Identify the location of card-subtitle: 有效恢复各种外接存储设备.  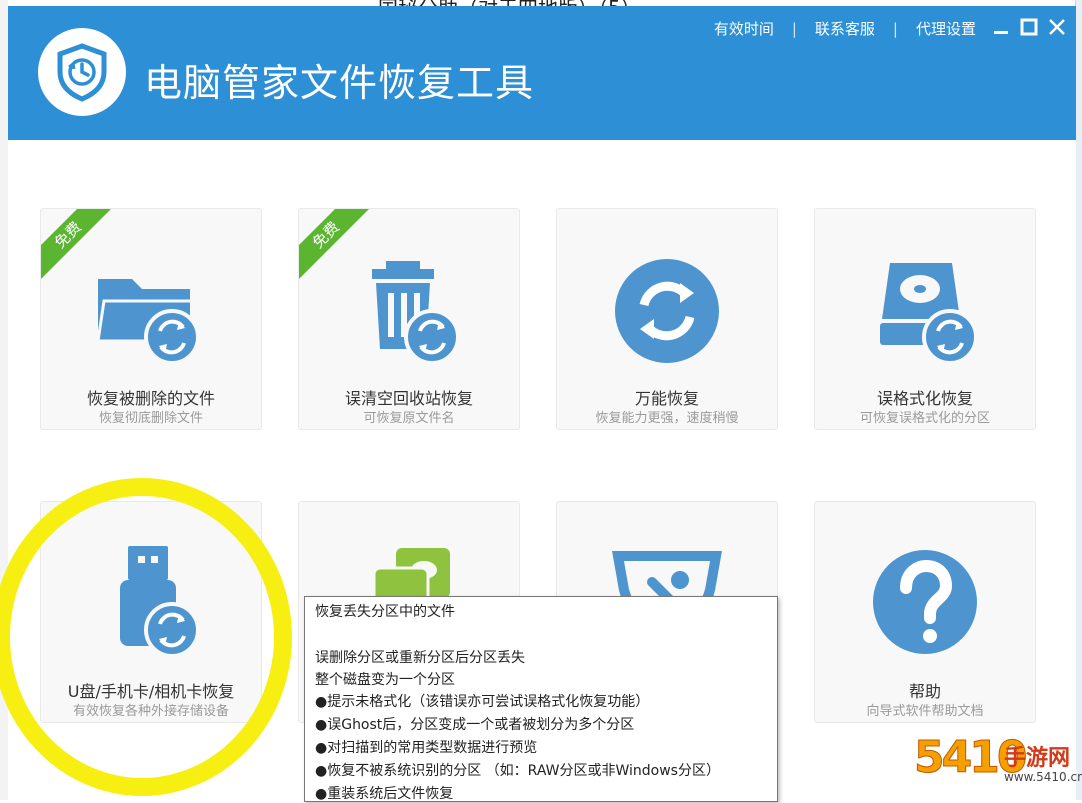
(150, 711).